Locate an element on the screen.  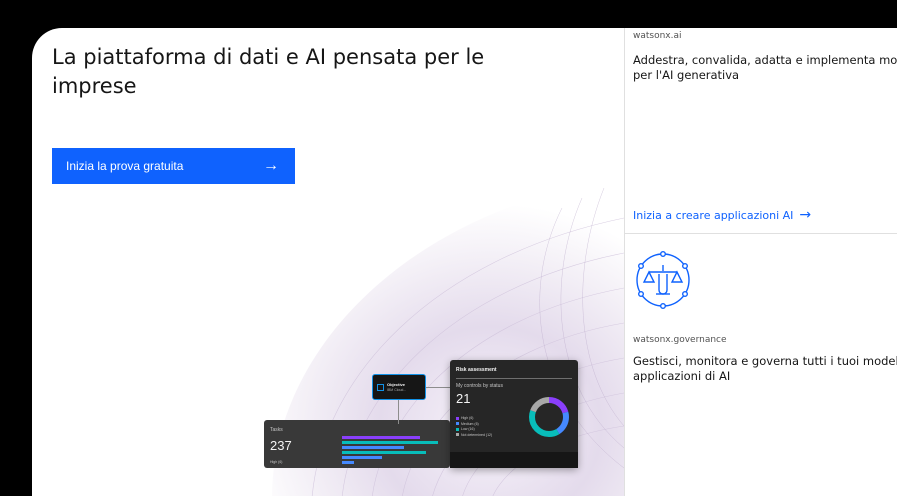
tasks-count: 237 is located at coordinates (281, 445).